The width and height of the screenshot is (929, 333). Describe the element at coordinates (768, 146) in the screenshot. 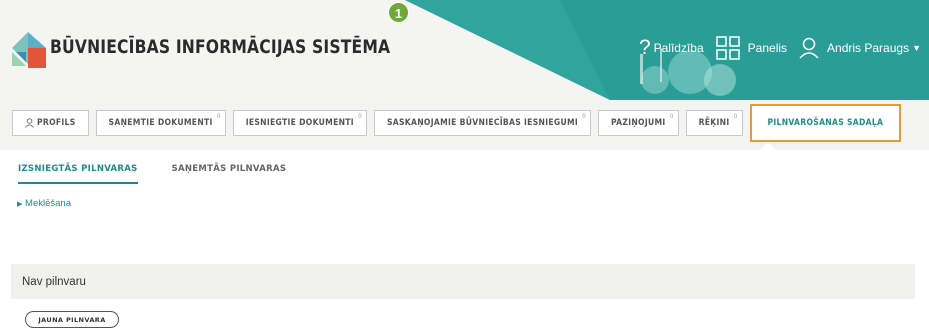

I see `active-tab-caret` at that location.